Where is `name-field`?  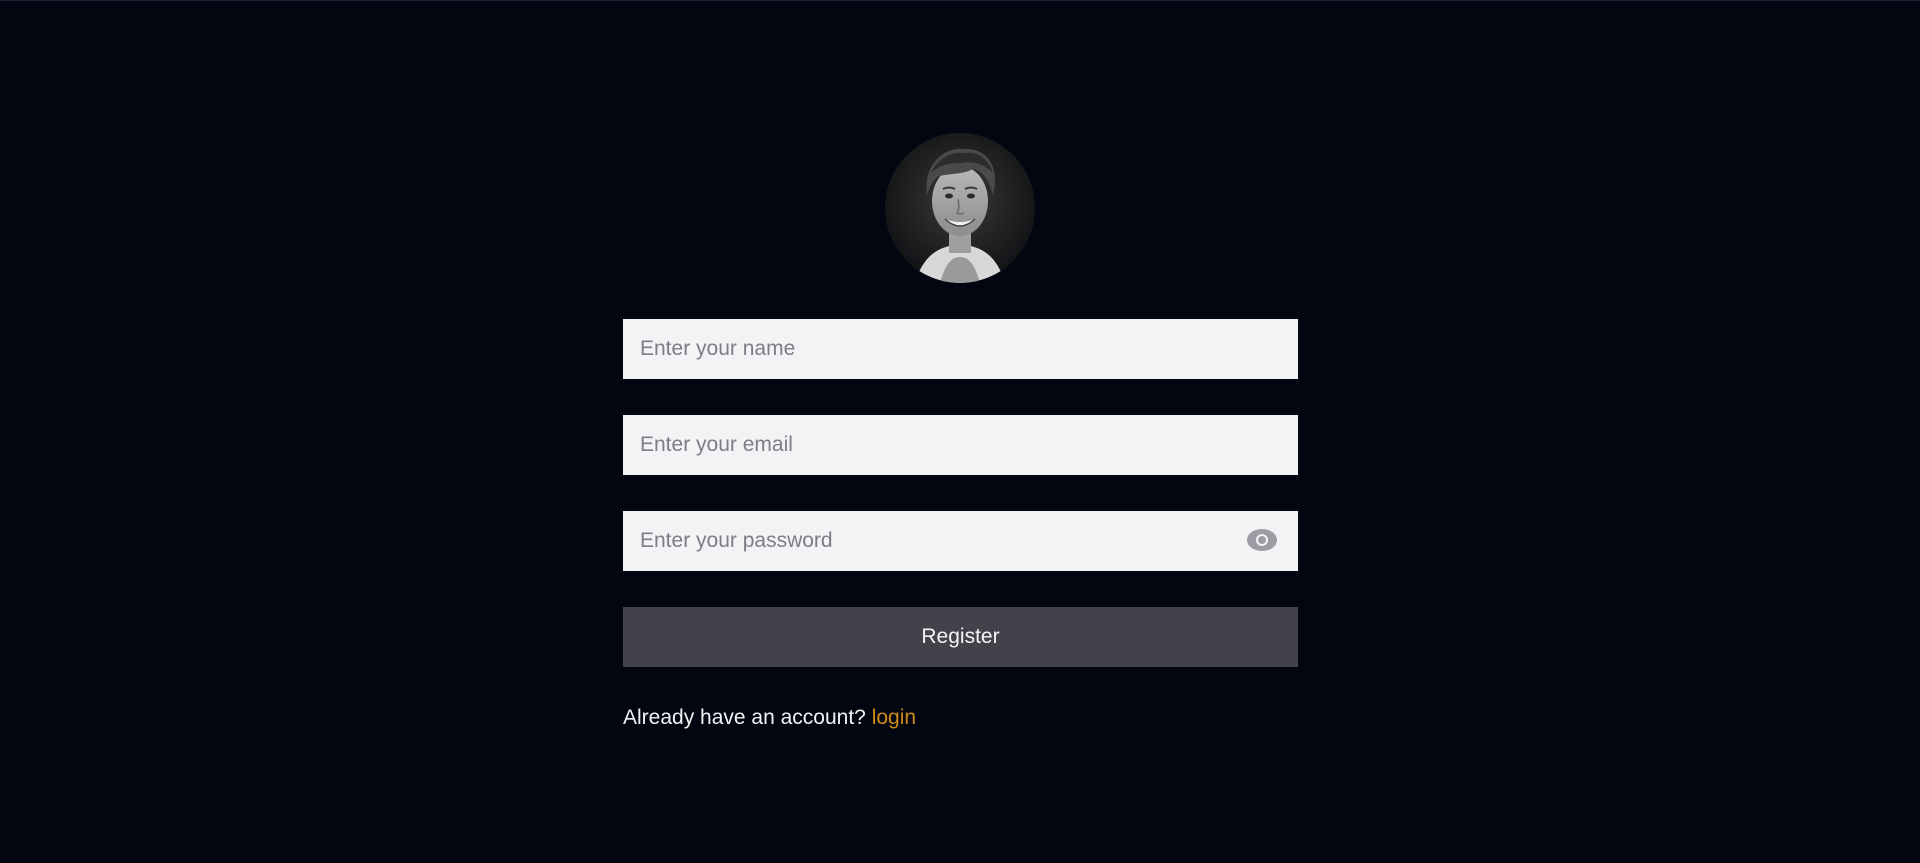
name-field is located at coordinates (960, 349).